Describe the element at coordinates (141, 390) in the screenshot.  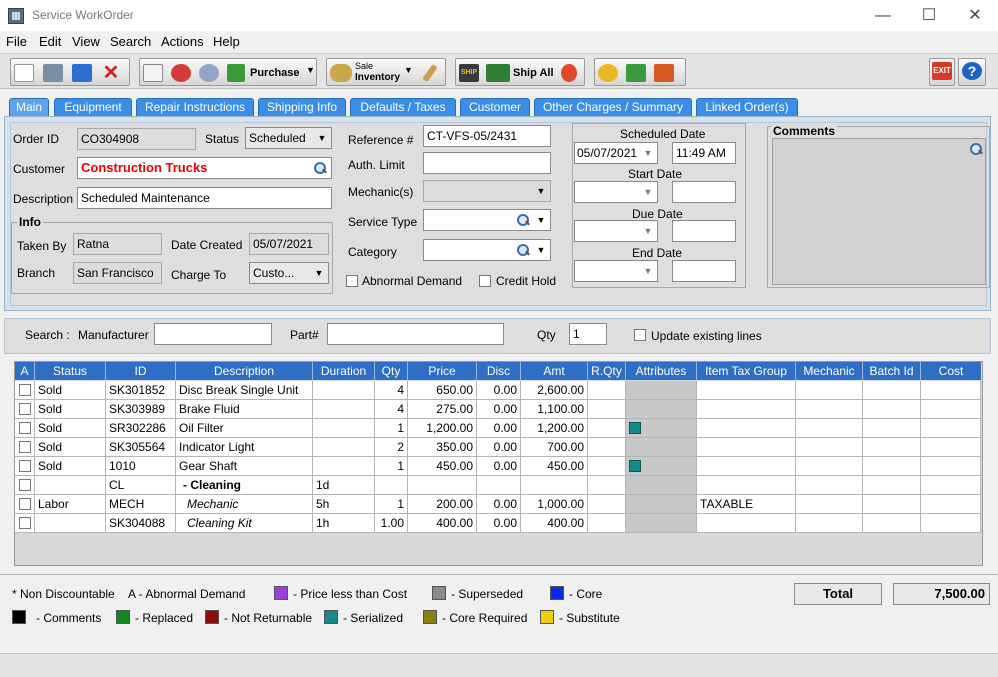
I see `cell-id: SK301852` at that location.